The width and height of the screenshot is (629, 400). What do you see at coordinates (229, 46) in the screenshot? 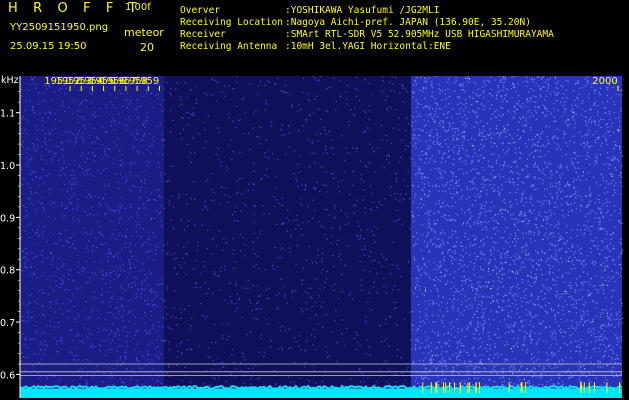
I see `meta-key-antenna: Receiving Antenna` at bounding box center [229, 46].